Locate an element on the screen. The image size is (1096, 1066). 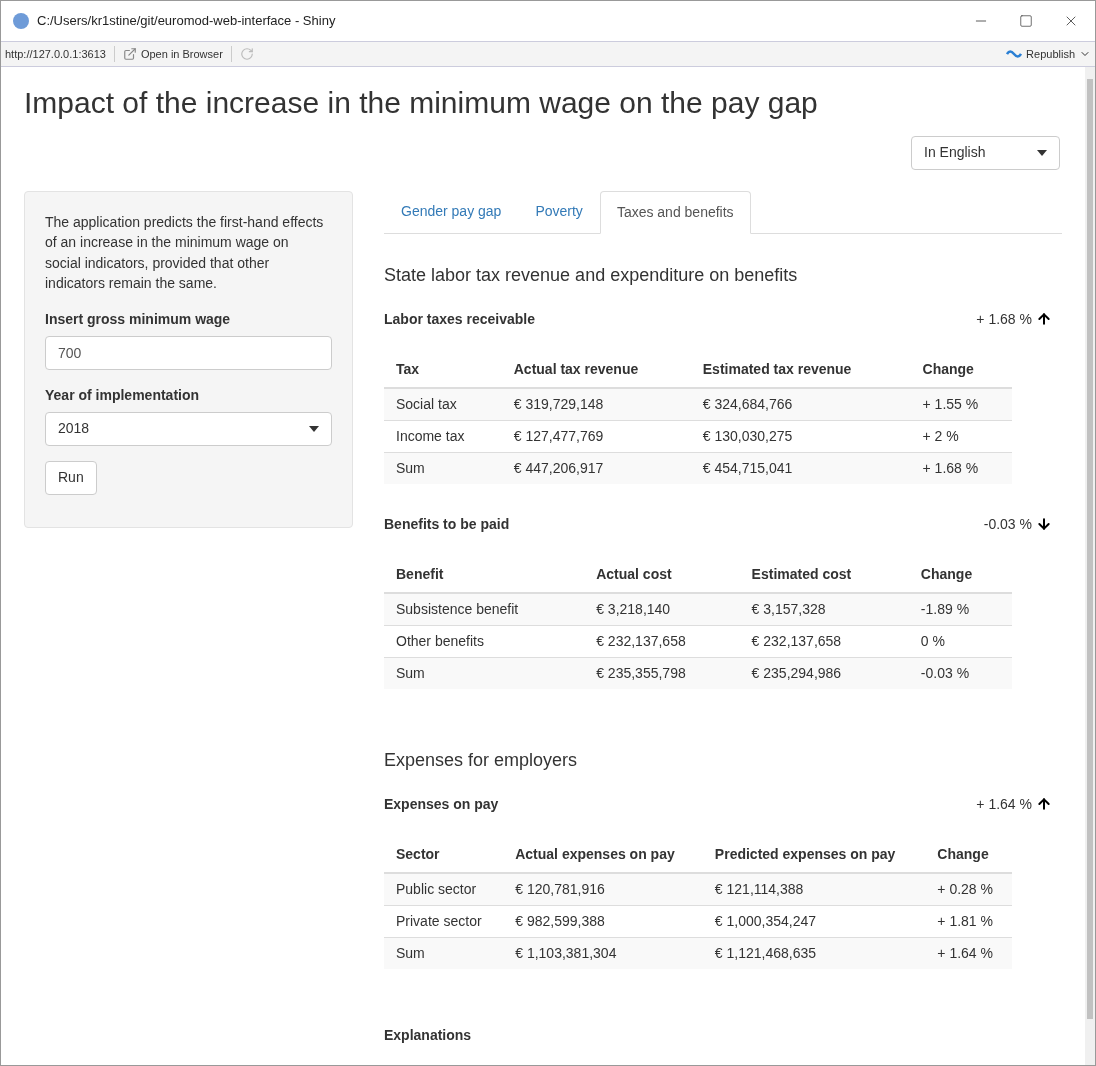
table-cell: Income tax is located at coordinates (443, 436).